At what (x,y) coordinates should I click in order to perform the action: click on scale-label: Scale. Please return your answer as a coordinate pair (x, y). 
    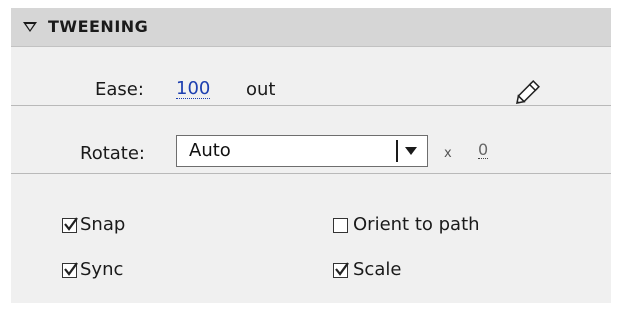
    Looking at the image, I should click on (377, 269).